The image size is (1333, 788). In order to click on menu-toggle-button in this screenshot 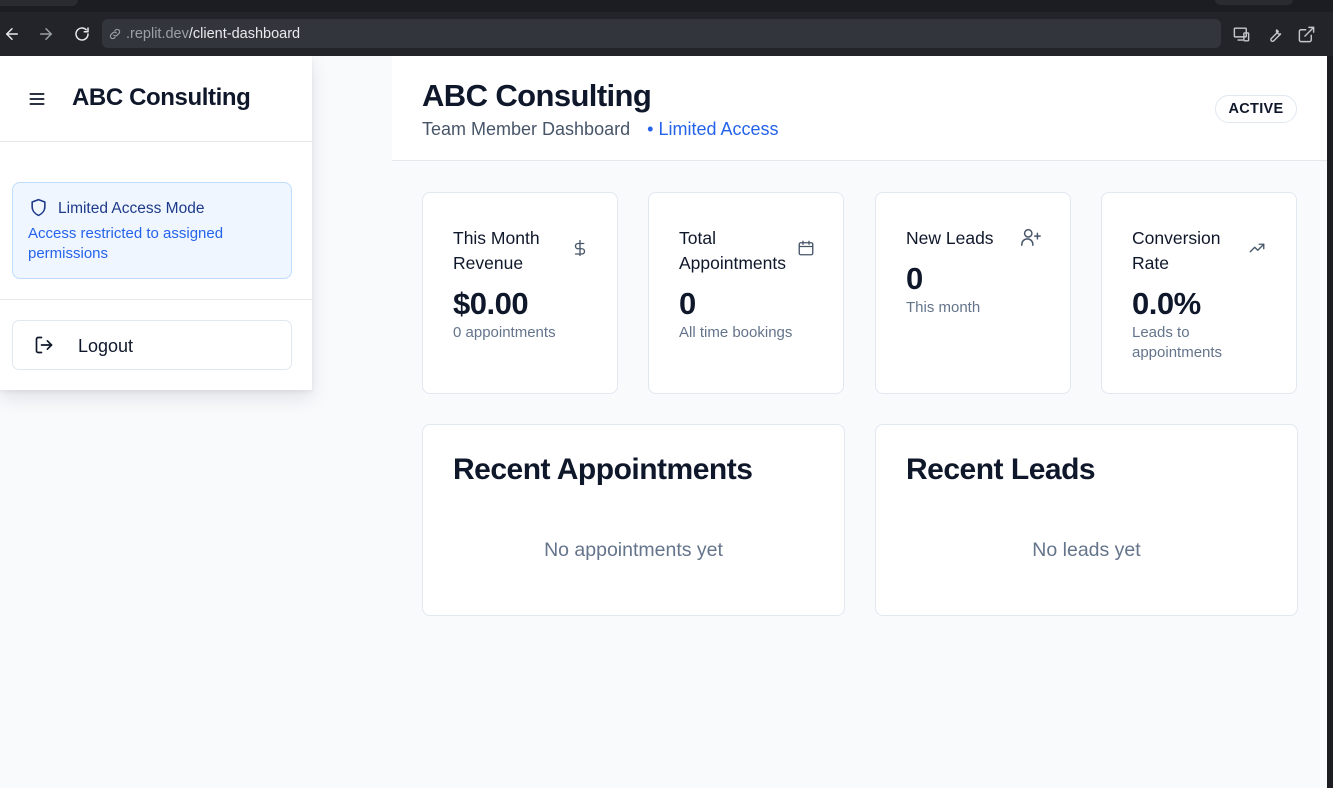, I will do `click(37, 99)`.